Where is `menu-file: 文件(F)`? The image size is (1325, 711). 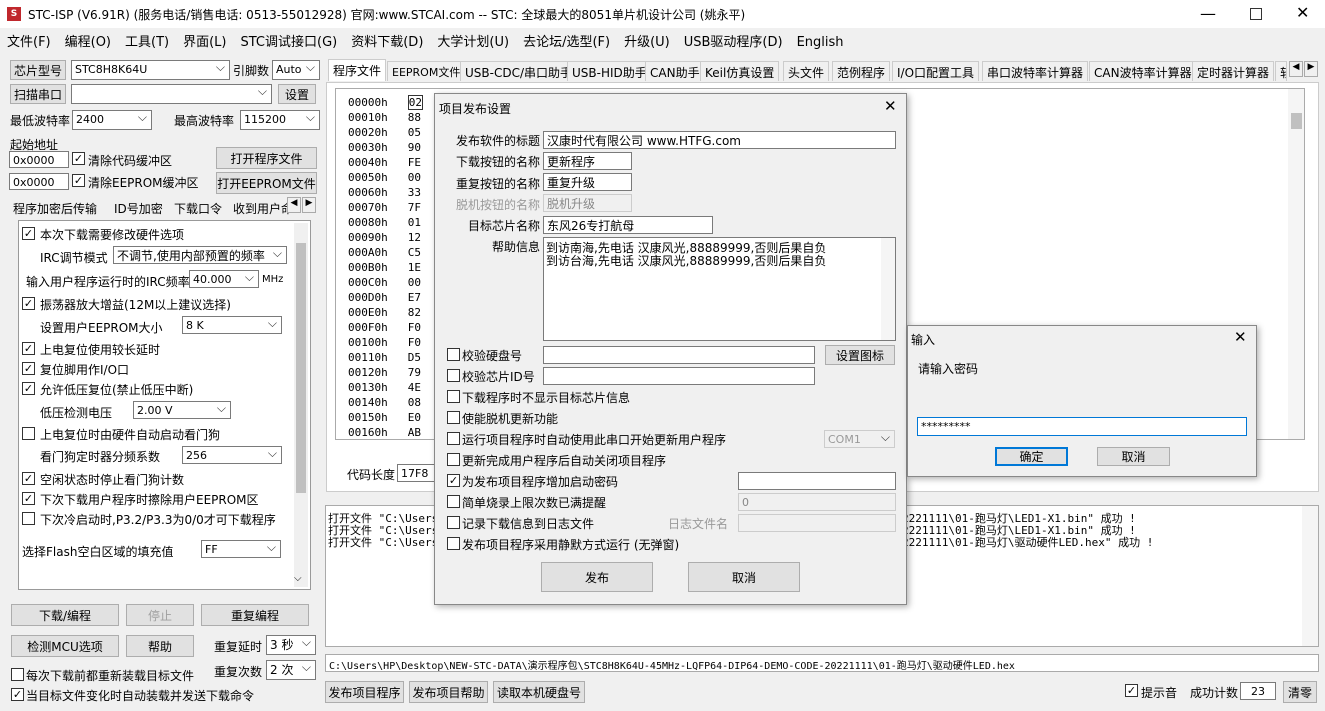
menu-file: 文件(F) is located at coordinates (29, 42).